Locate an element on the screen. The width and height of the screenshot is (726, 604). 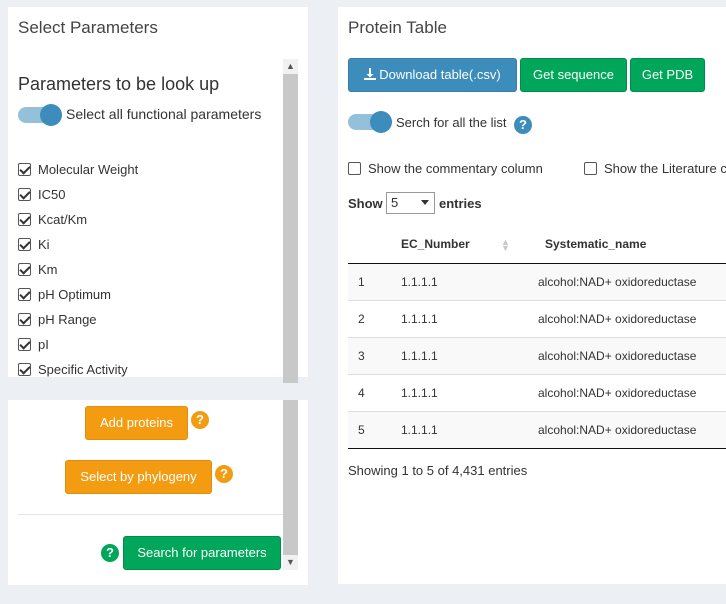
table-header-row: EC_Number ▲ ▼ Systematic_name is located at coordinates (537, 244).